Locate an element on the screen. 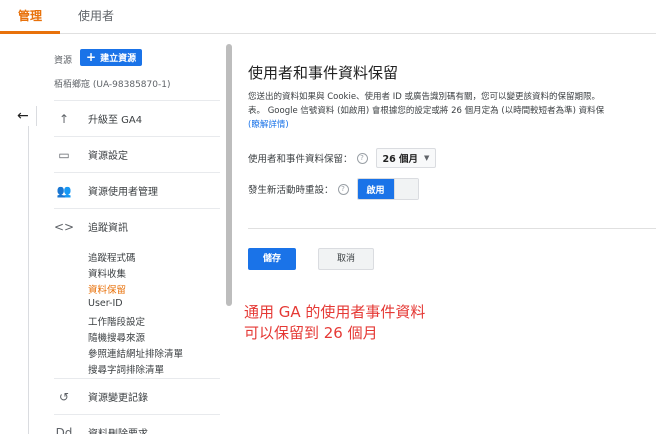 Image resolution: width=656 pixels, height=434 pixels. retention-period-dropdown: 26 個月 ▼ is located at coordinates (406, 158).